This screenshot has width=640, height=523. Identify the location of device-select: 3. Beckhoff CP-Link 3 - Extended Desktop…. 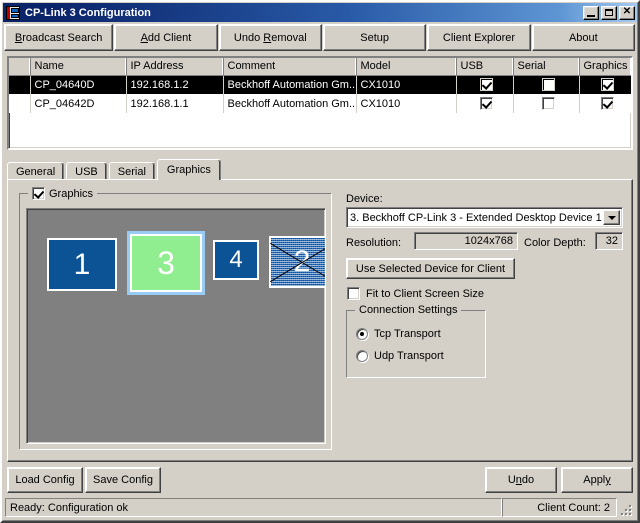
(484, 217).